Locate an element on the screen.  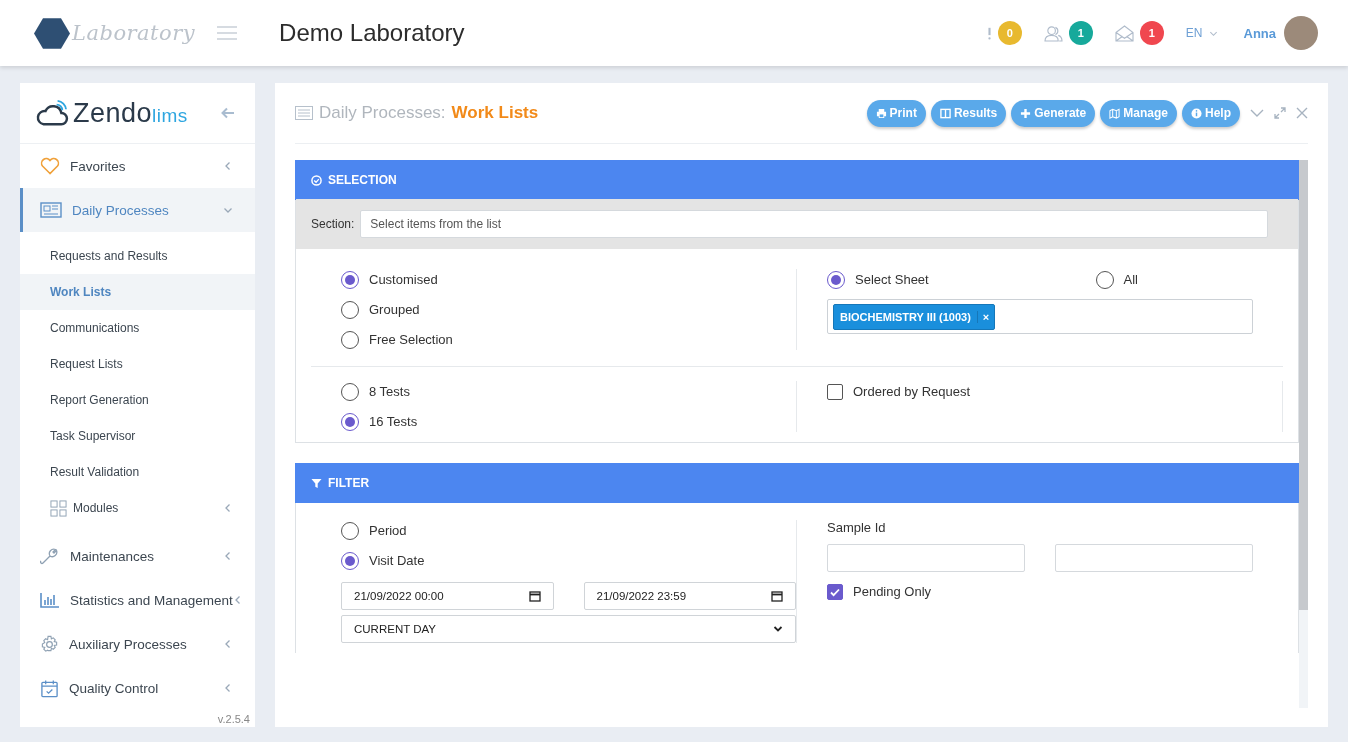
toolbar-button: Print is located at coordinates (896, 113).